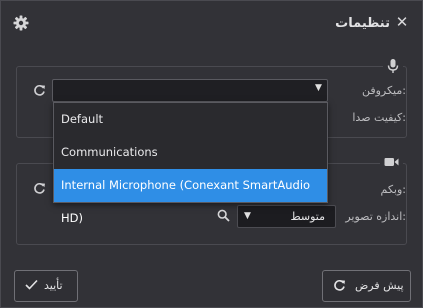 The width and height of the screenshot is (423, 308). I want to click on webcam-refresh-icon, so click(39, 188).